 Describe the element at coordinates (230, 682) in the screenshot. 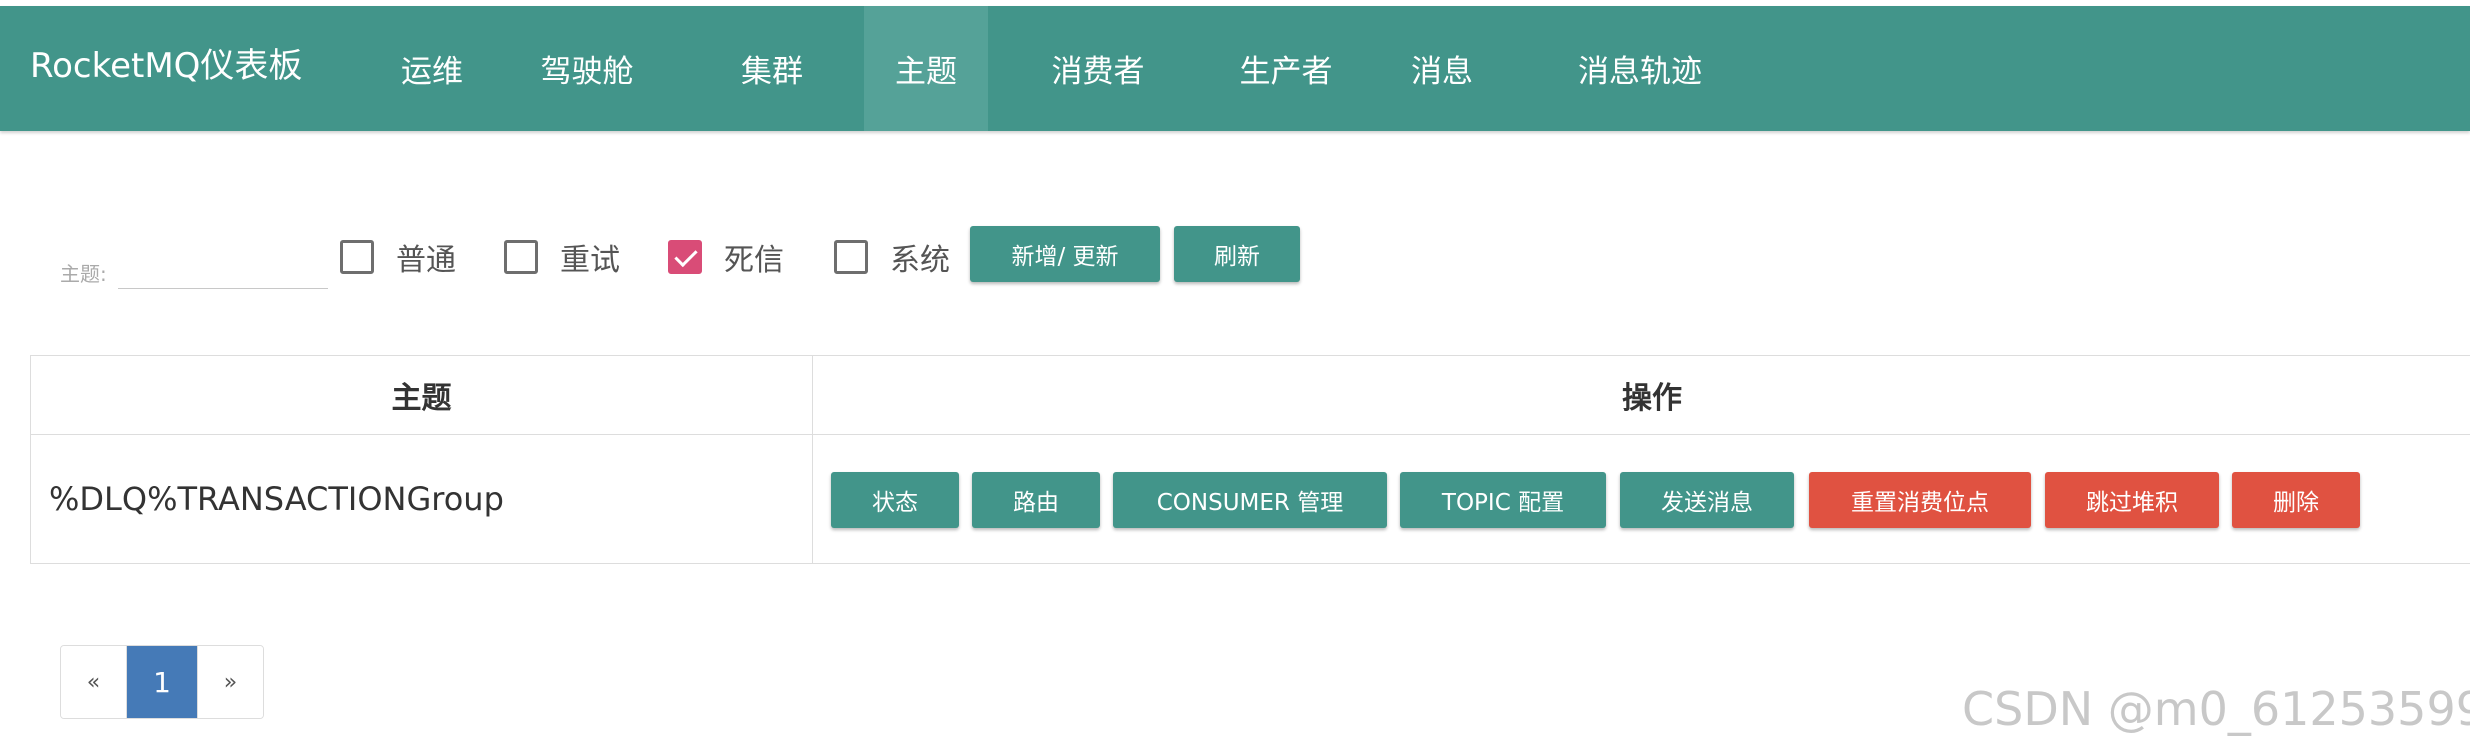

I see `pagination-next: »` at that location.